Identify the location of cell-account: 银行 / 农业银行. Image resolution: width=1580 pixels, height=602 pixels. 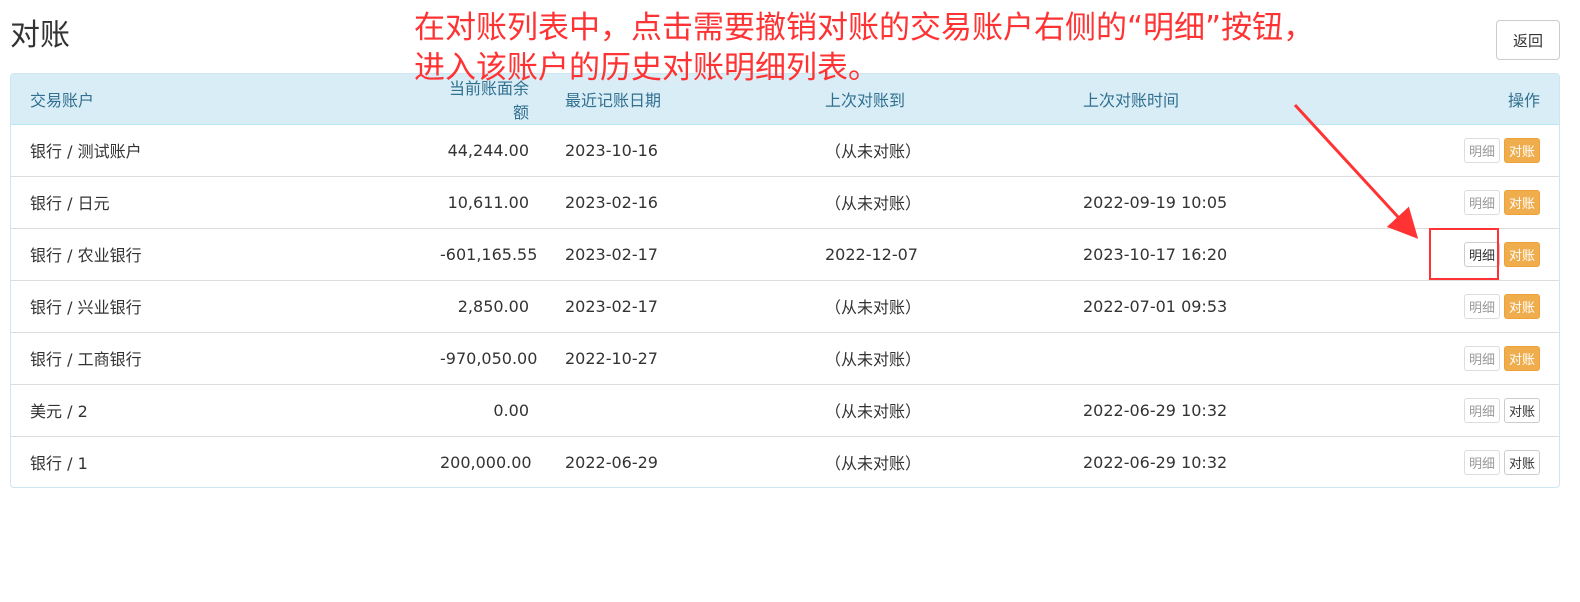
(225, 253).